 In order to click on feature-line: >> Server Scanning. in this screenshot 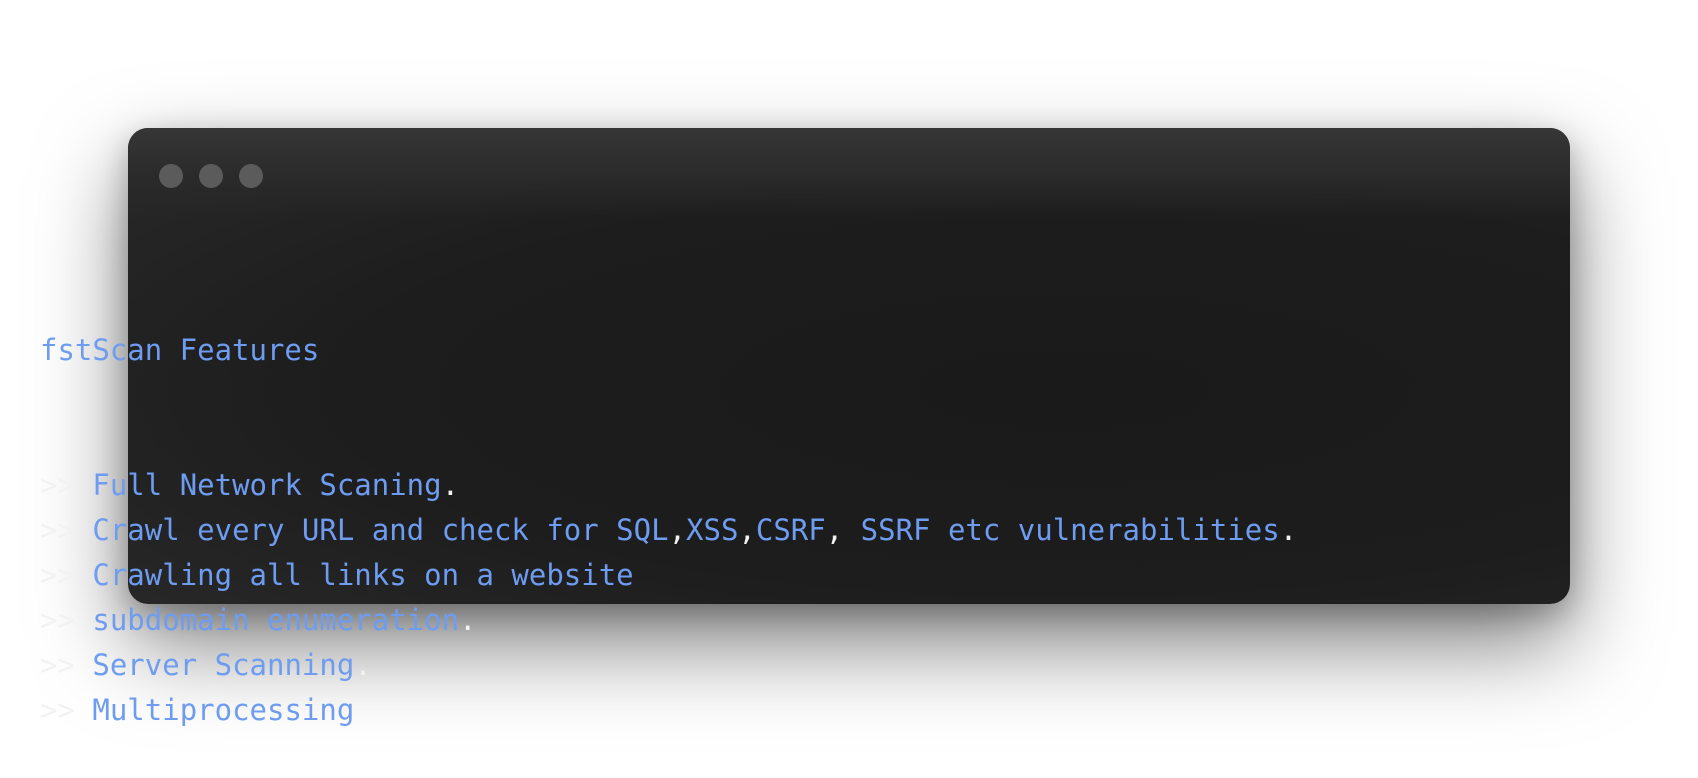, I will do `click(668, 665)`.